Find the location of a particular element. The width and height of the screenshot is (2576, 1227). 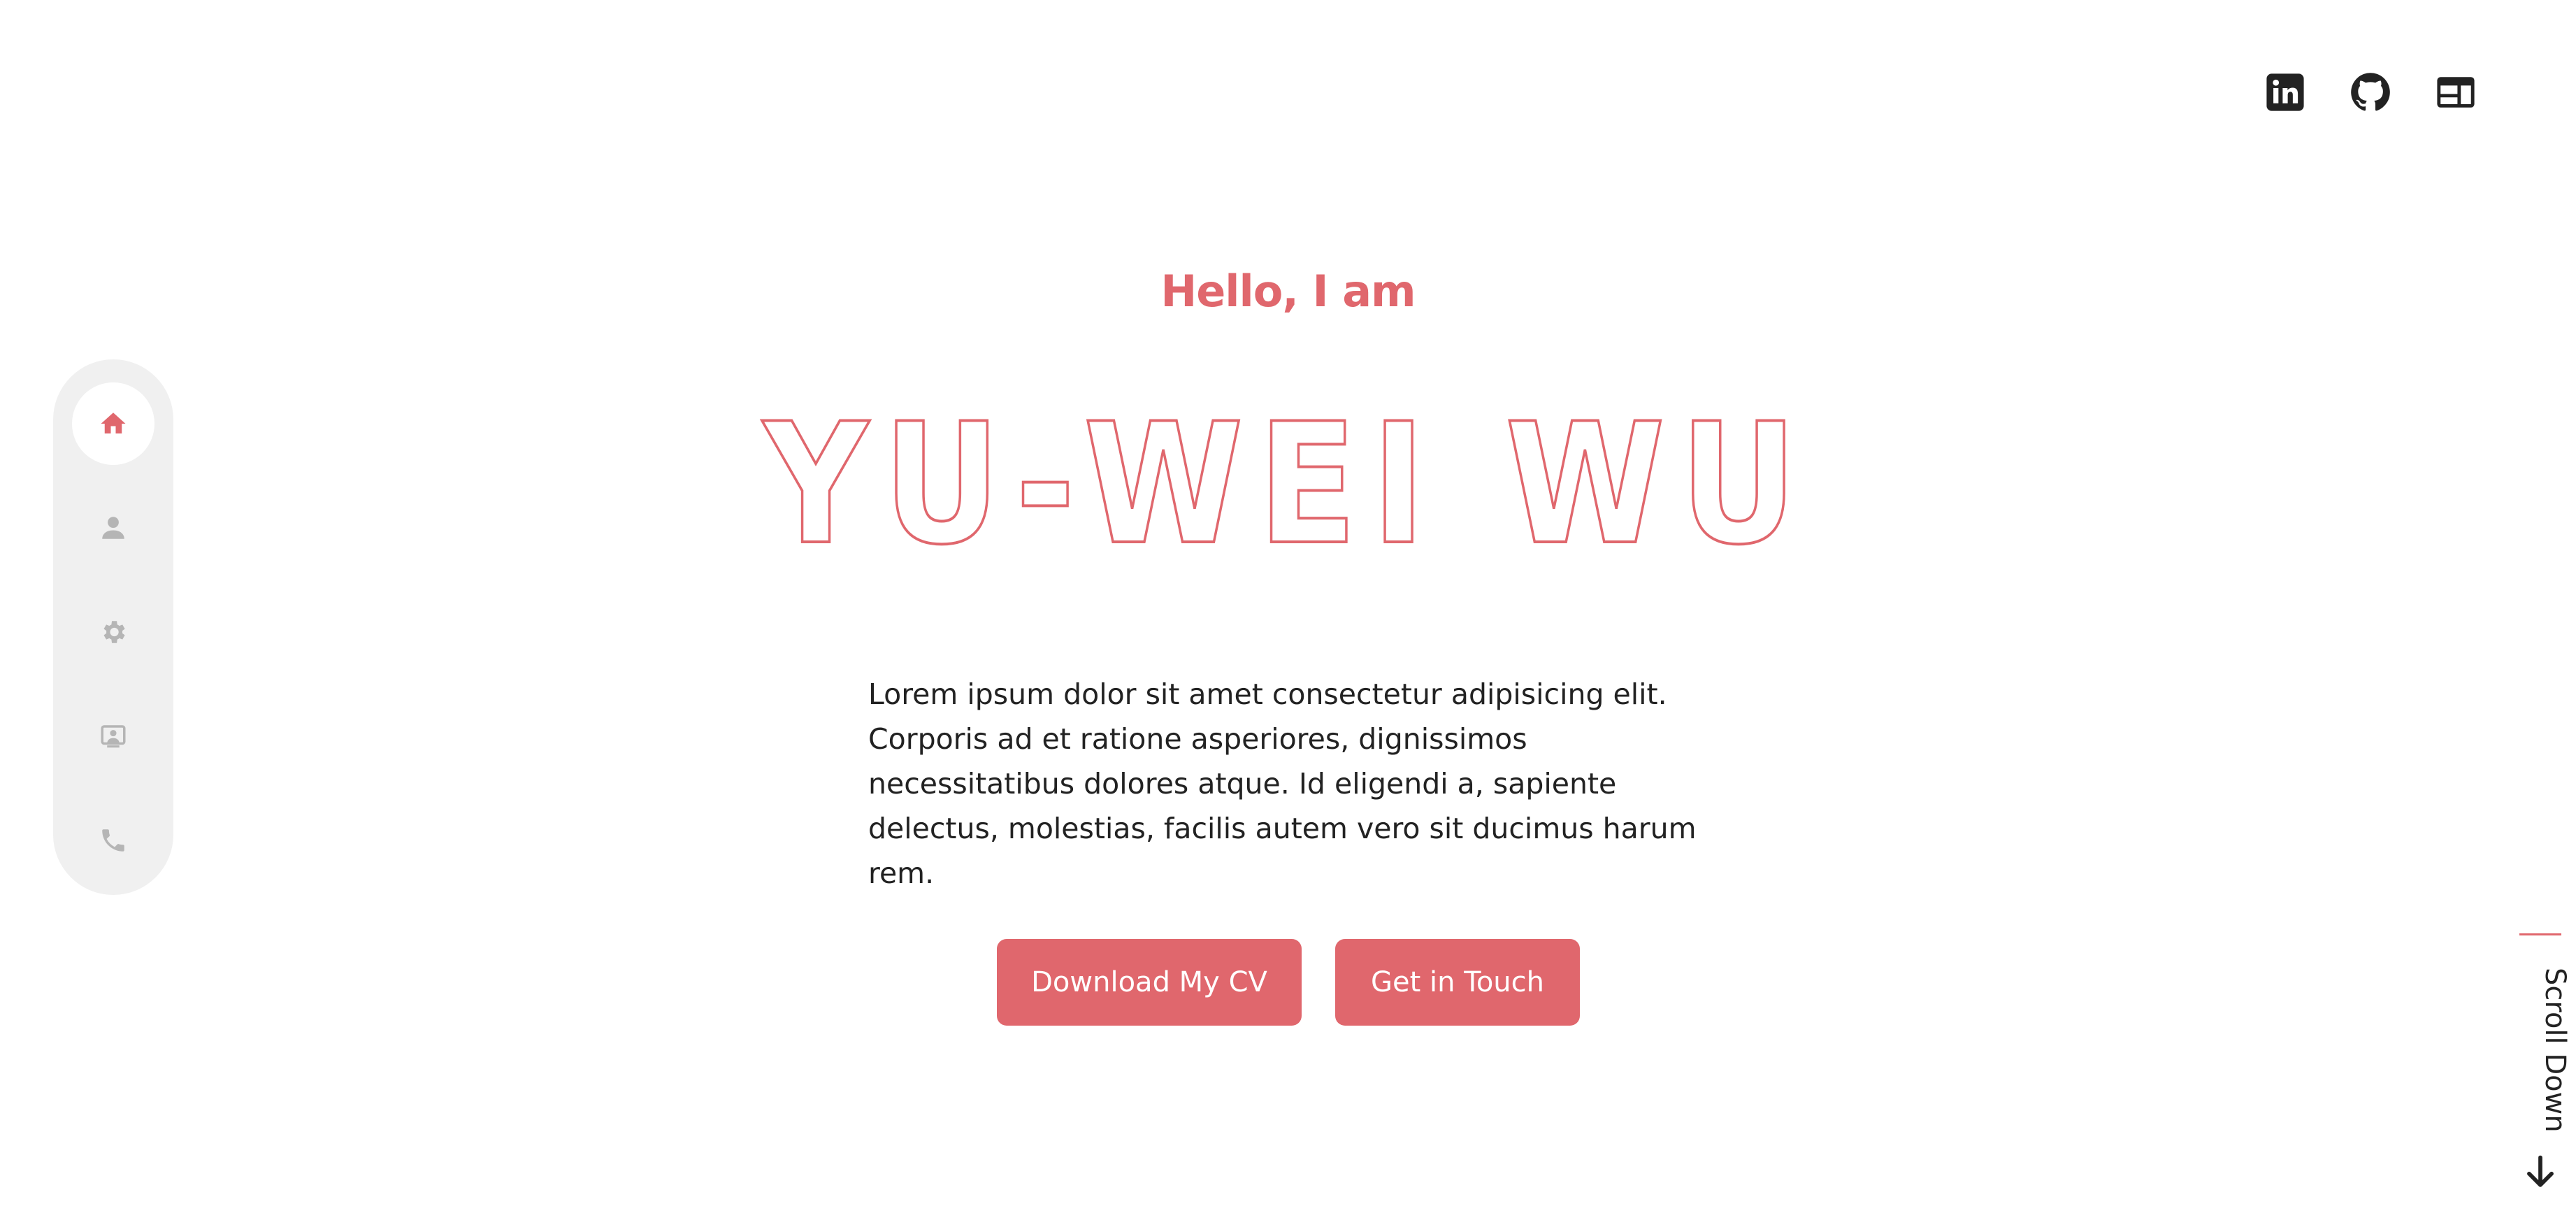

gear-icon is located at coordinates (114, 632).